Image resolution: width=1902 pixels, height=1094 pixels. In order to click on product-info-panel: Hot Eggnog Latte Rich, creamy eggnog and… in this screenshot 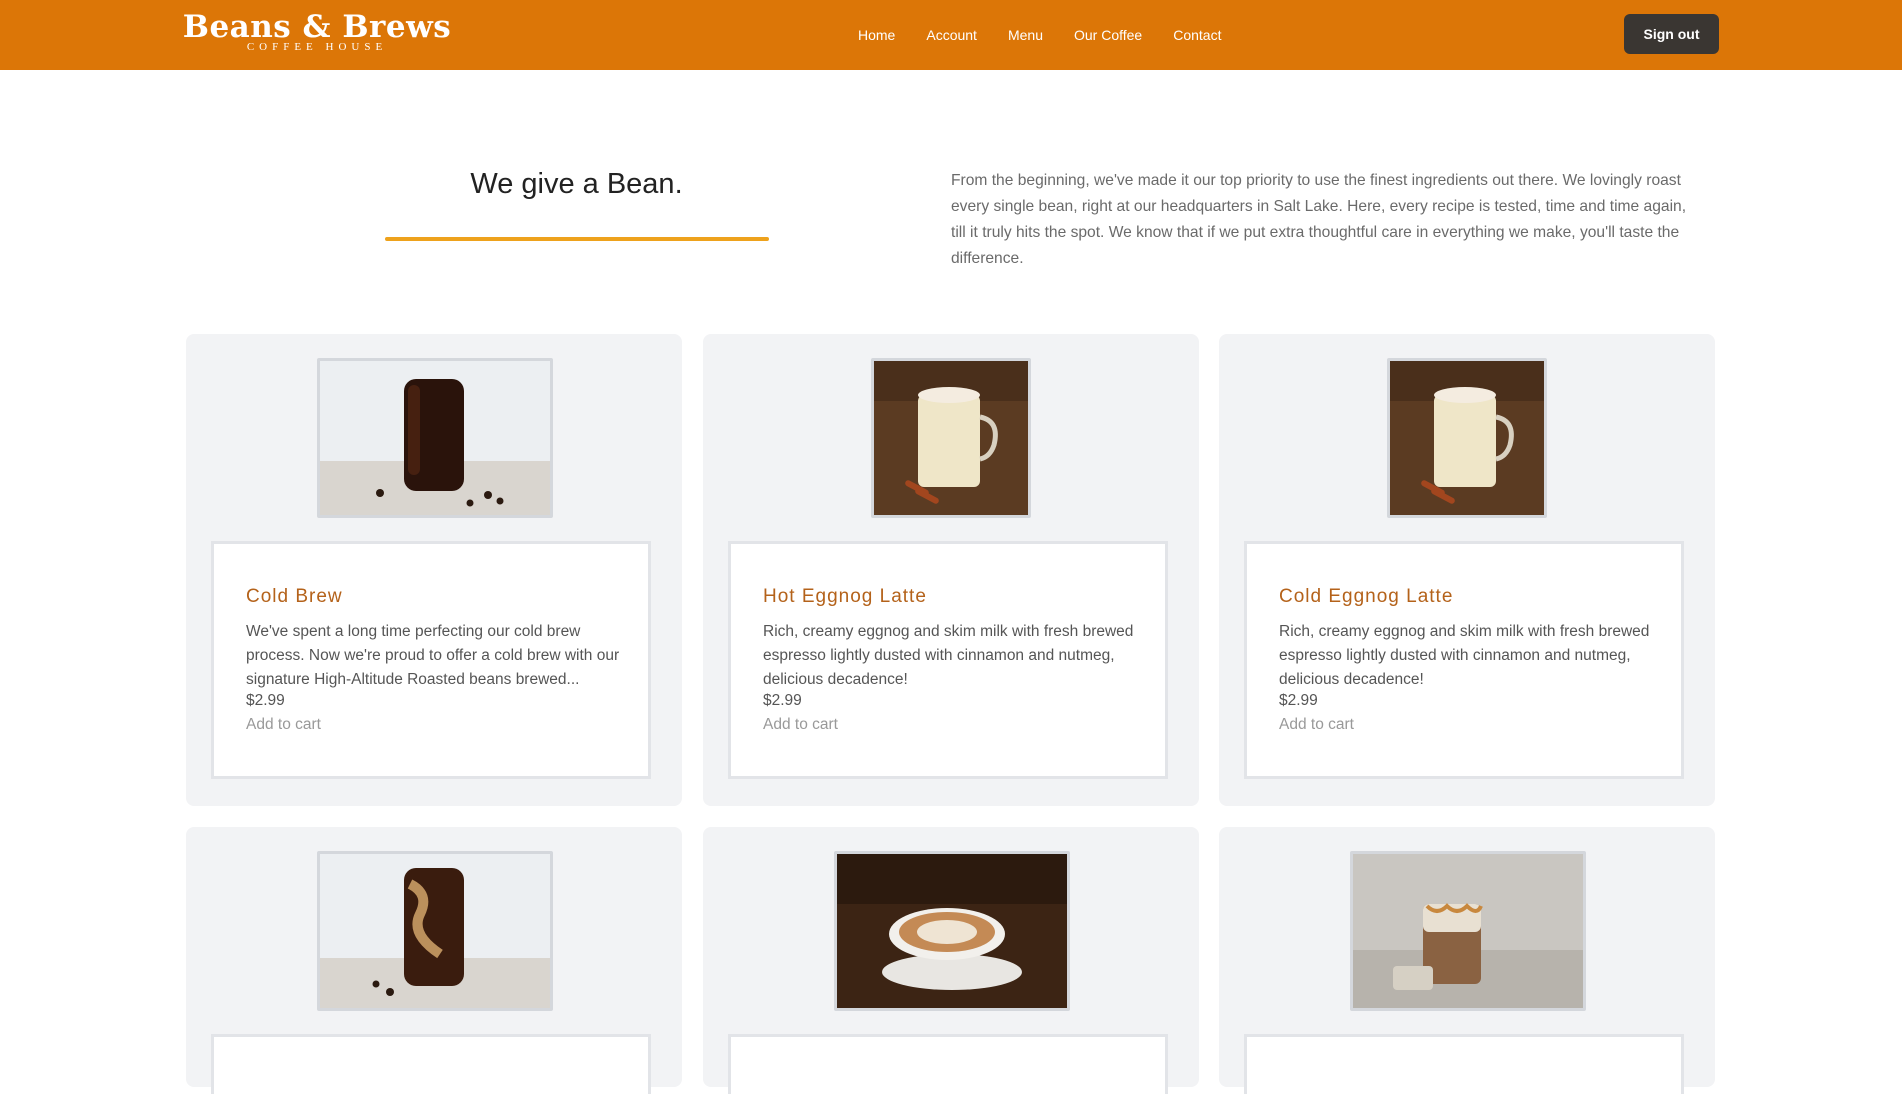, I will do `click(948, 660)`.